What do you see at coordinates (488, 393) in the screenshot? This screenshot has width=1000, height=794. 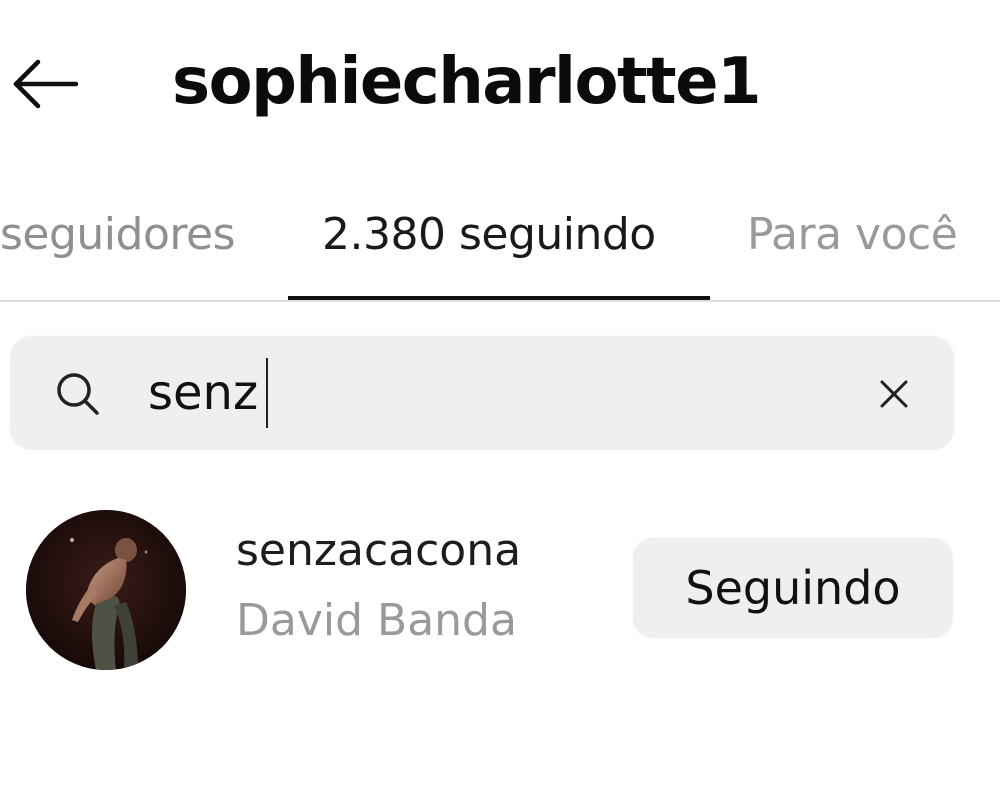 I see `search-input` at bounding box center [488, 393].